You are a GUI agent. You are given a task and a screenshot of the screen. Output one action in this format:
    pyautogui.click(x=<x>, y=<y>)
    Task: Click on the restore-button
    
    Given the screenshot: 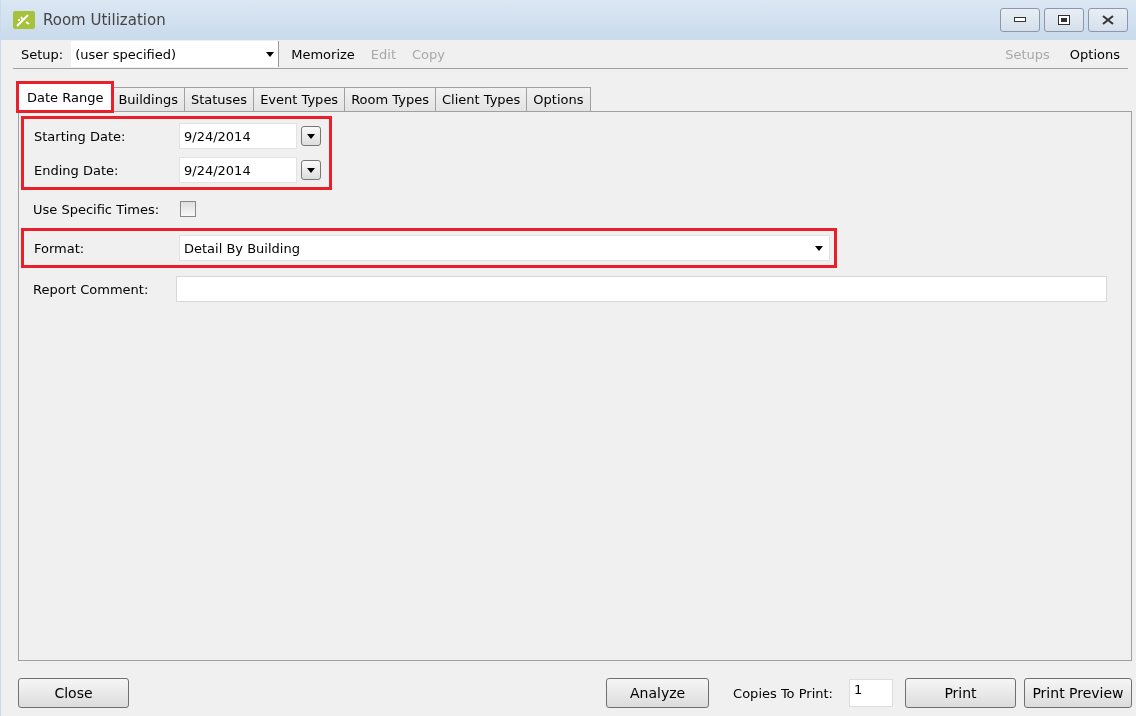 What is the action you would take?
    pyautogui.click(x=1064, y=20)
    